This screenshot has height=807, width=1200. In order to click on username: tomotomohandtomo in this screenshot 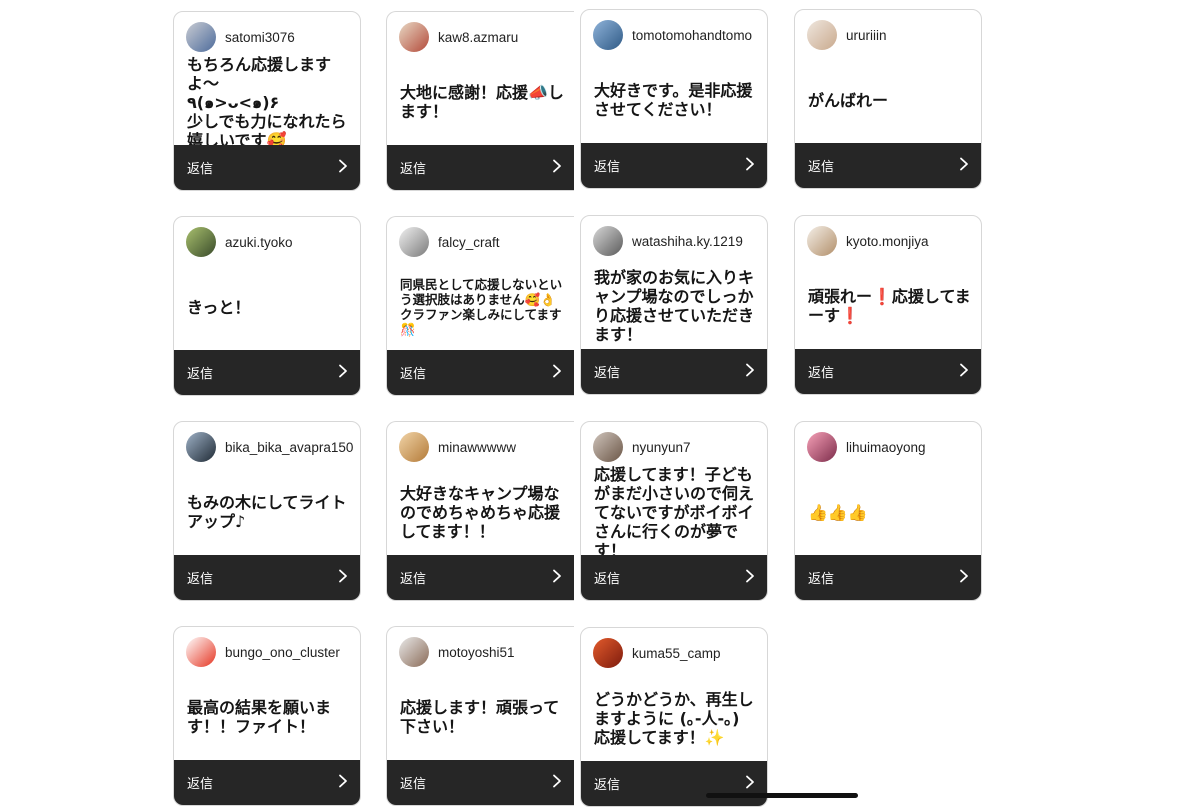, I will do `click(692, 35)`.